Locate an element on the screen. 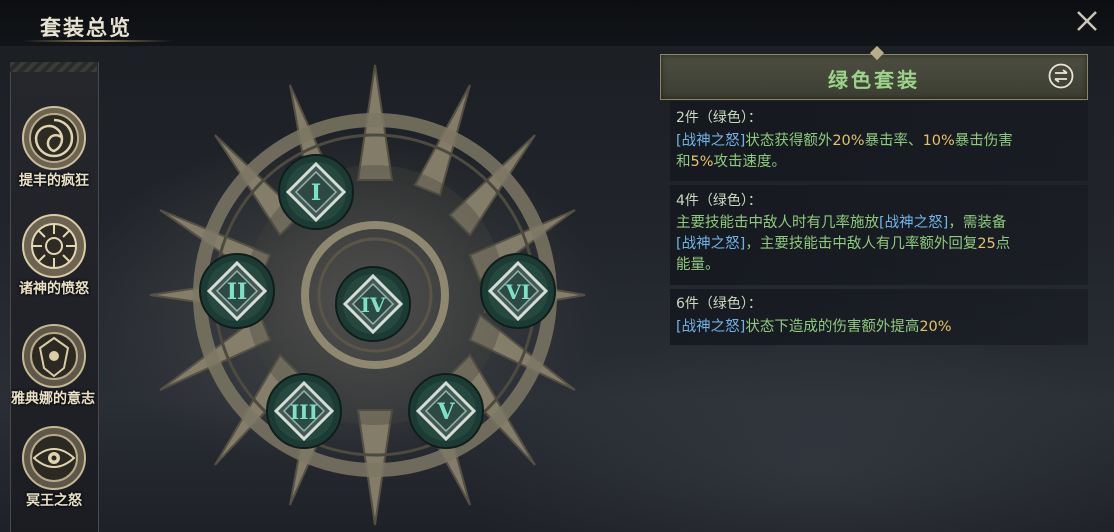 This screenshot has width=1114, height=532. sidebar-item-label: 雅典娜的意志 is located at coordinates (53, 399).